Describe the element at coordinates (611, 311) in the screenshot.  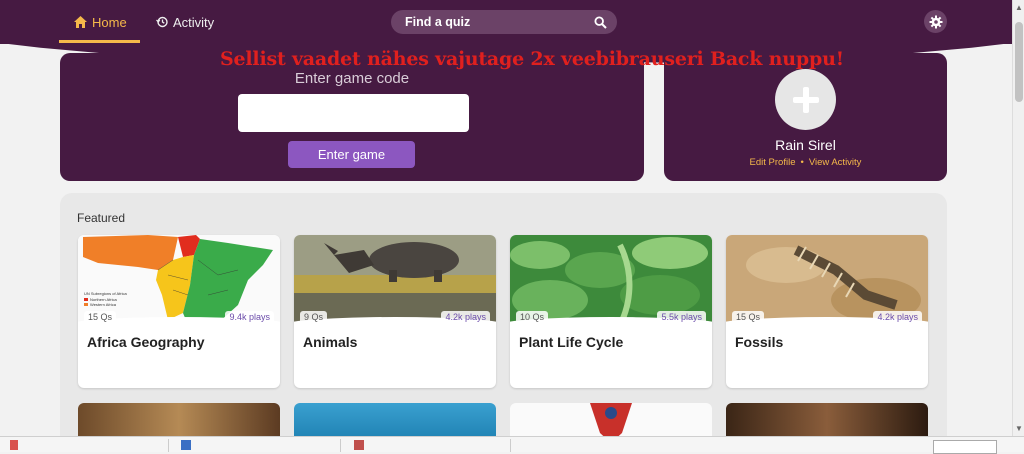
I see `quiz-card-plant-life-cycle: 10 Qs 5.5k plays Plant Life Cycle` at that location.